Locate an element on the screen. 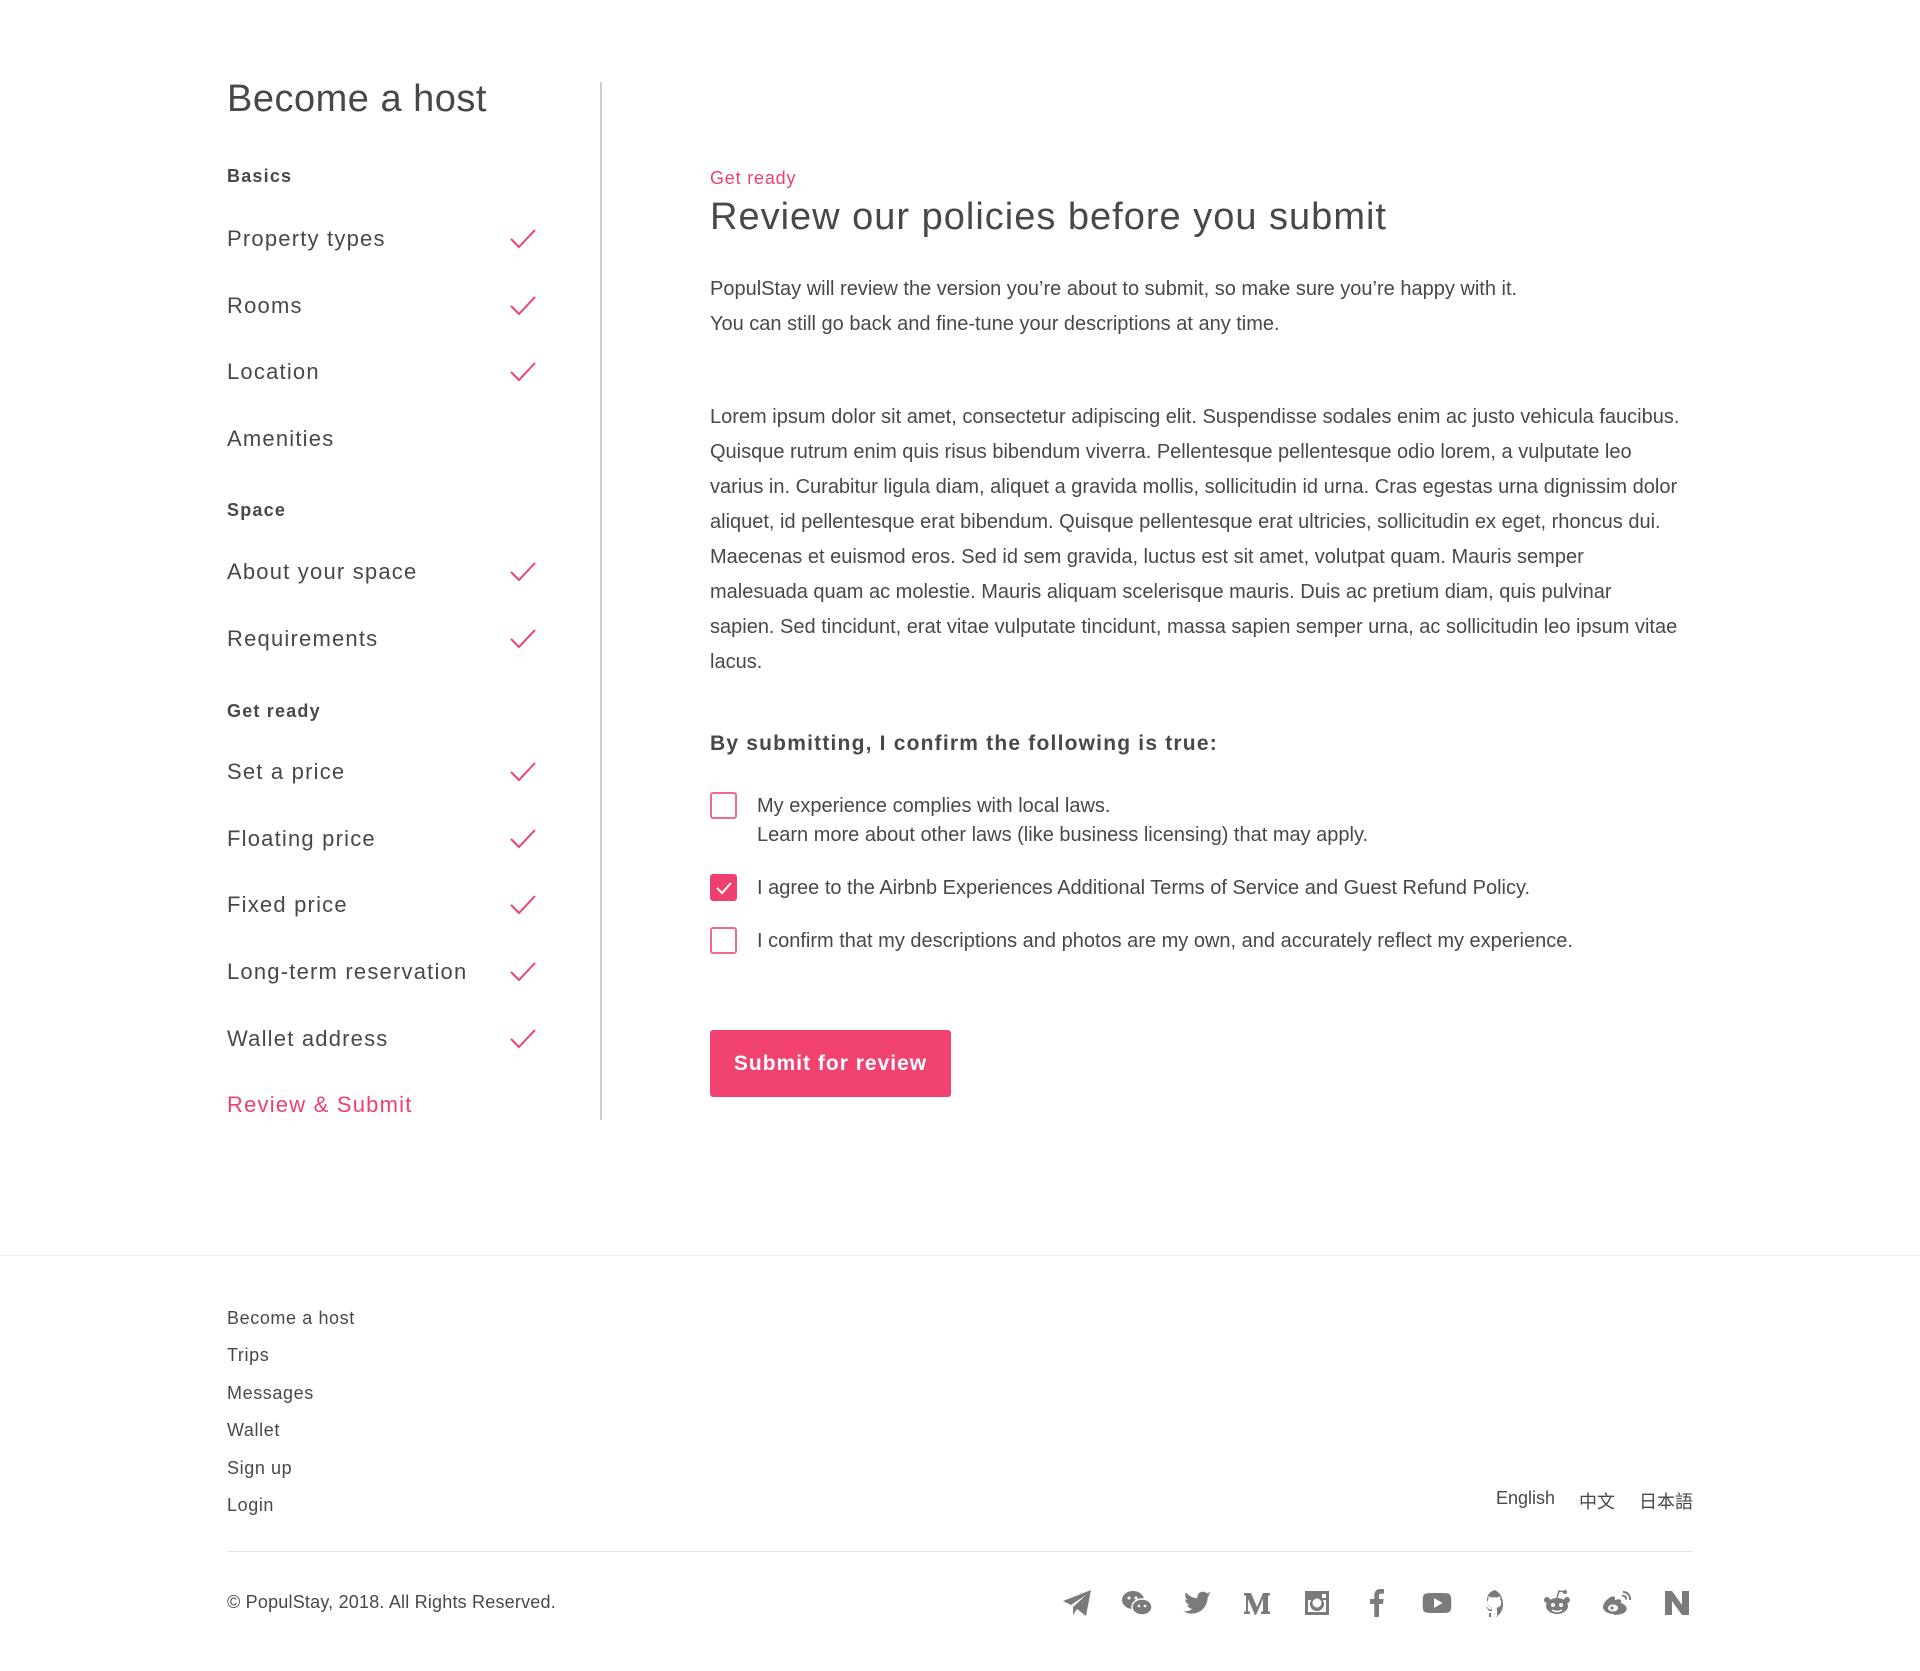 This screenshot has width=1920, height=1671. instagram-icon is located at coordinates (1317, 1603).